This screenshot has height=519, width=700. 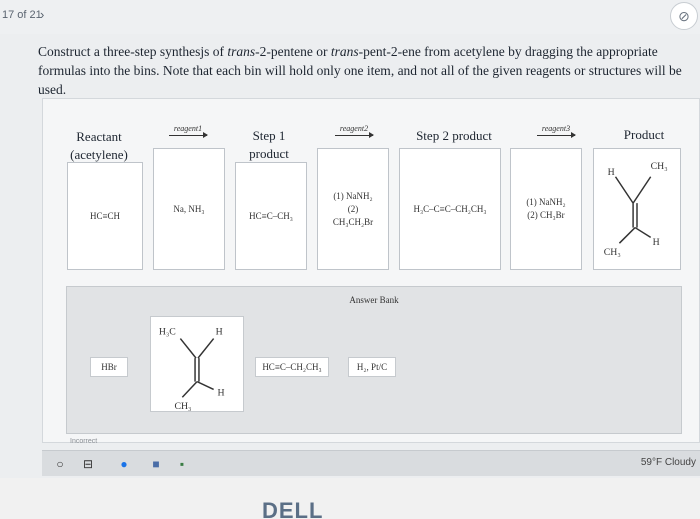 What do you see at coordinates (354, 128) in the screenshot?
I see `reagent2-text: reagent2` at bounding box center [354, 128].